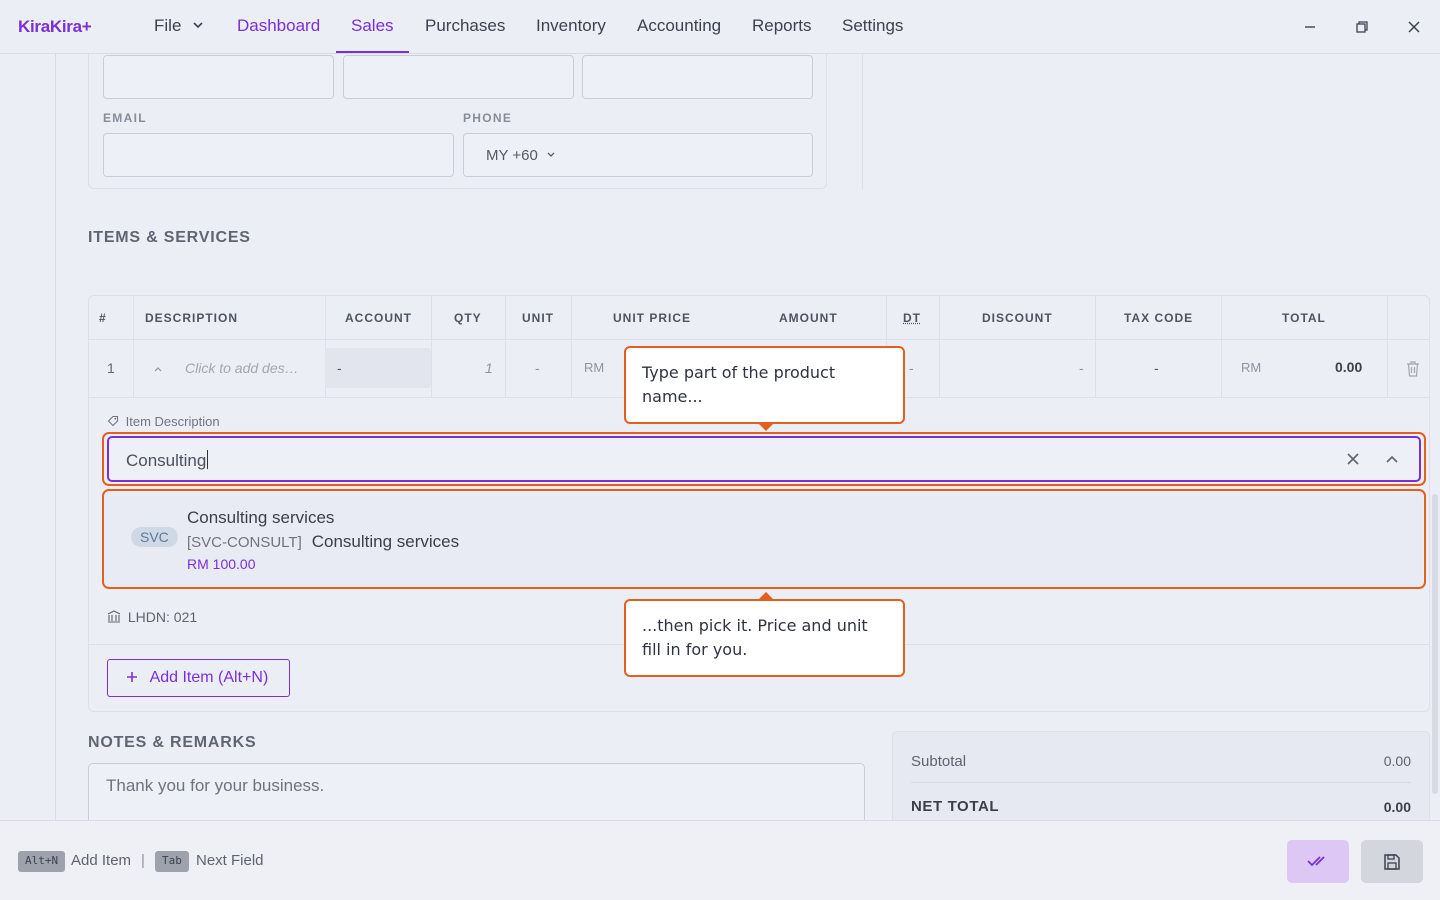 The image size is (1440, 900). Describe the element at coordinates (720, 860) in the screenshot. I see `footer-bar: Alt+N Add Item | Tab Next Field` at that location.